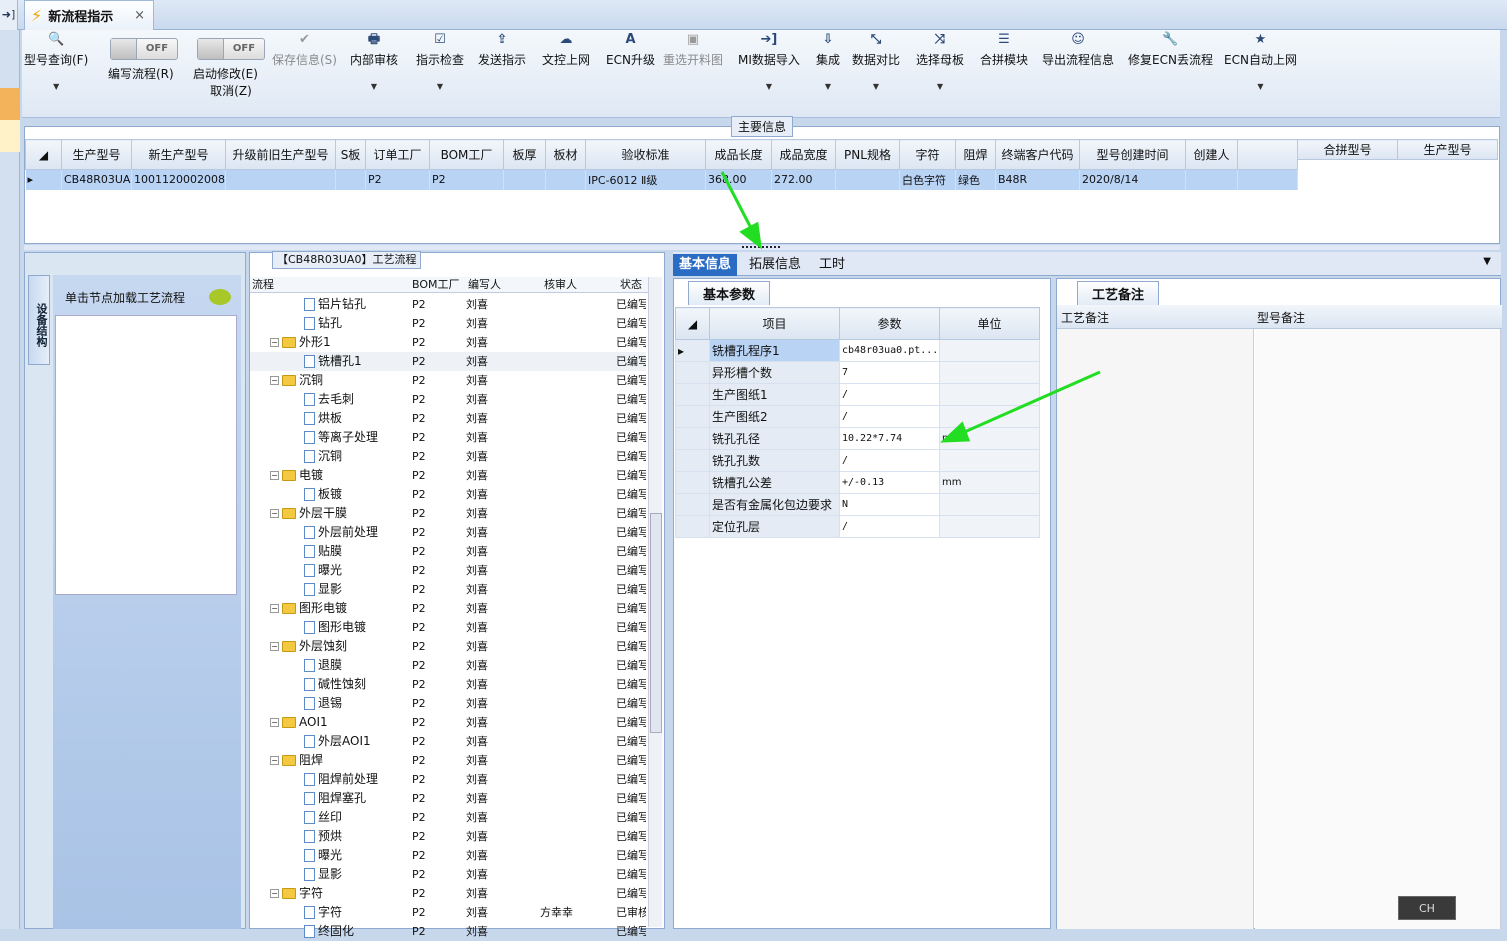 This screenshot has width=1507, height=941. Describe the element at coordinates (910, 307) in the screenshot. I see `annotation-arrows` at that location.